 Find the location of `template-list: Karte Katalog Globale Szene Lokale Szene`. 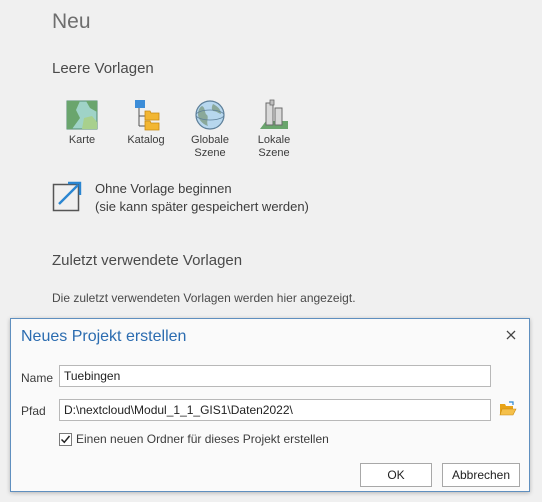

template-list: Karte Katalog Globale Szene Lokale Szene is located at coordinates (178, 129).